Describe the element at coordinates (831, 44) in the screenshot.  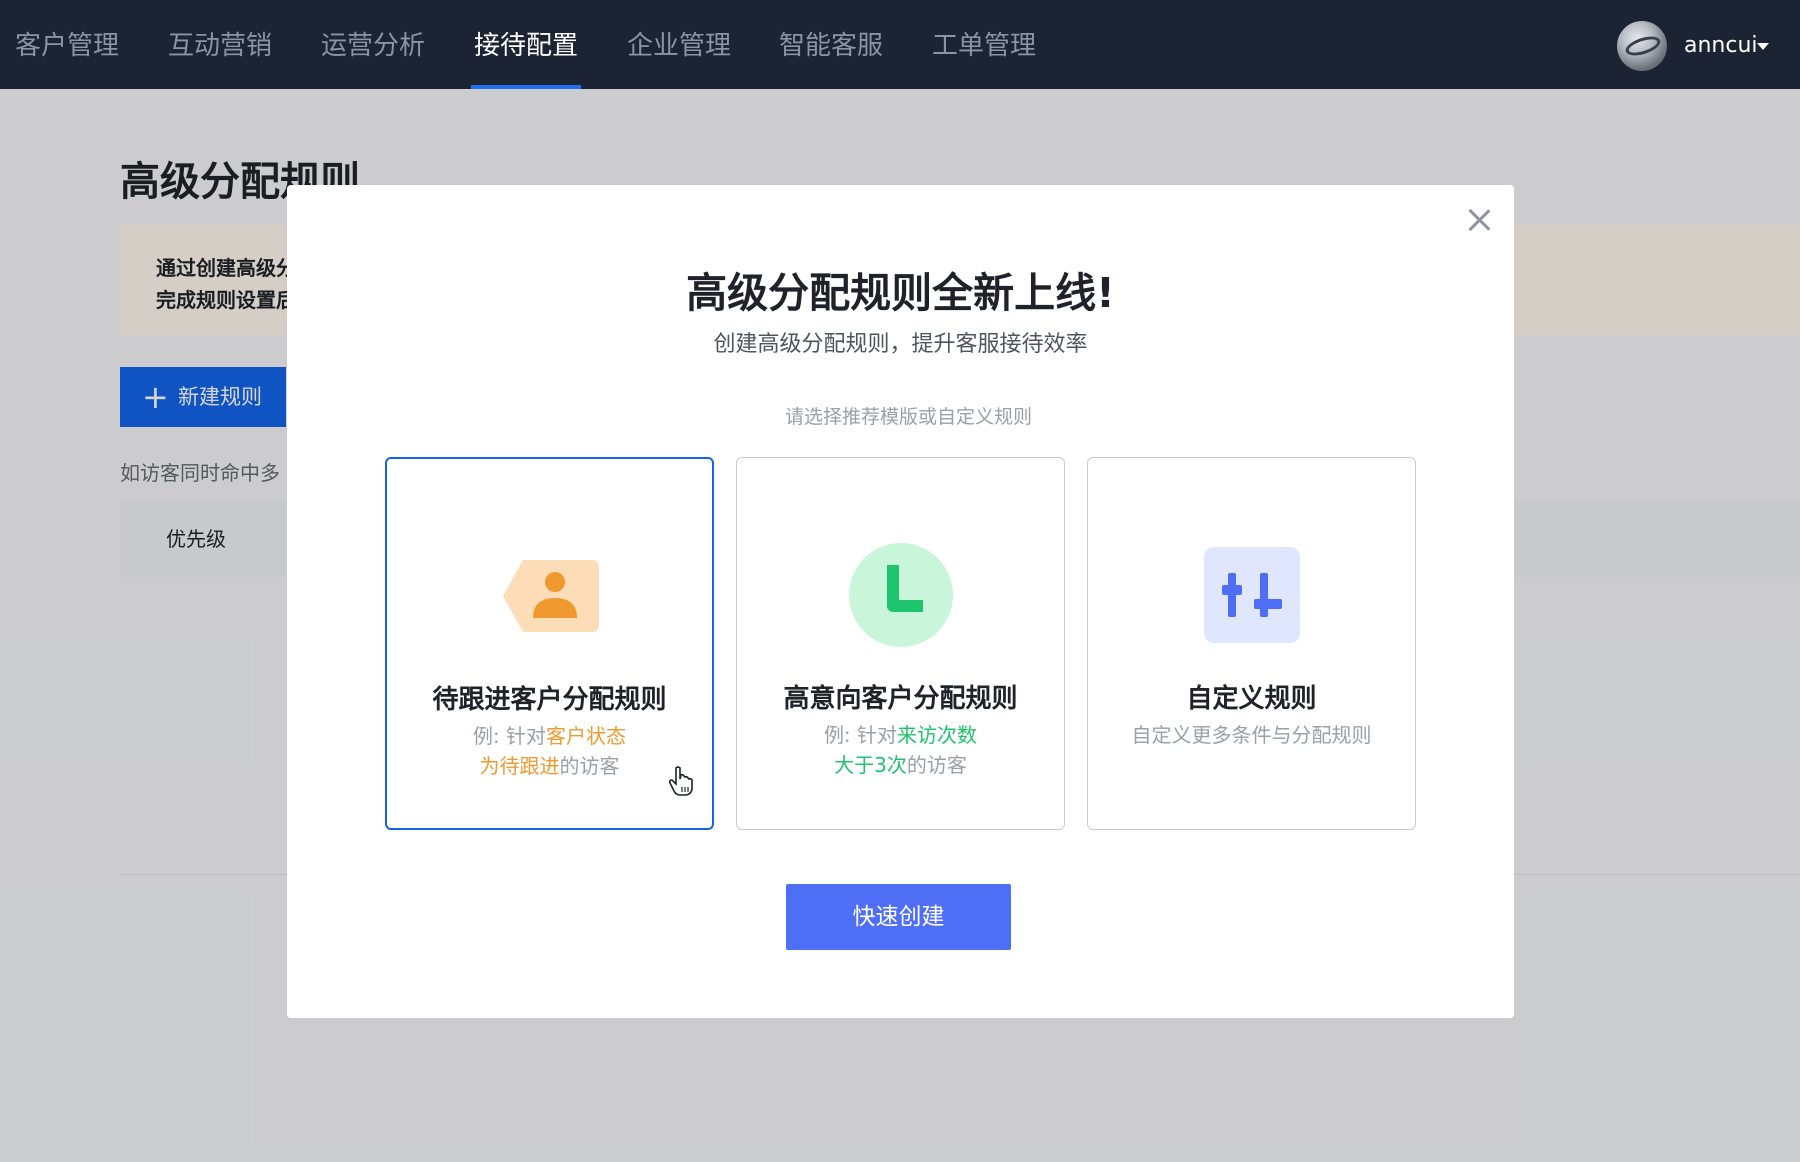
I see `nav-item-smart-service: 智能客服` at that location.